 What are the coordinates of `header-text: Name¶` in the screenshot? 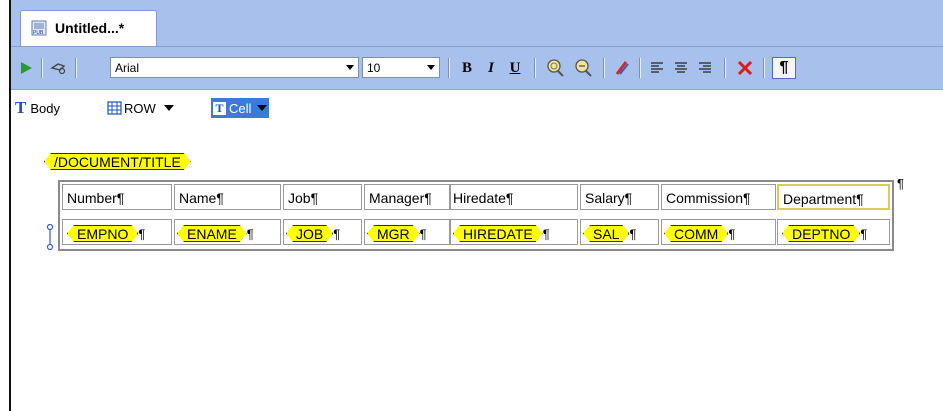 It's located at (201, 198).